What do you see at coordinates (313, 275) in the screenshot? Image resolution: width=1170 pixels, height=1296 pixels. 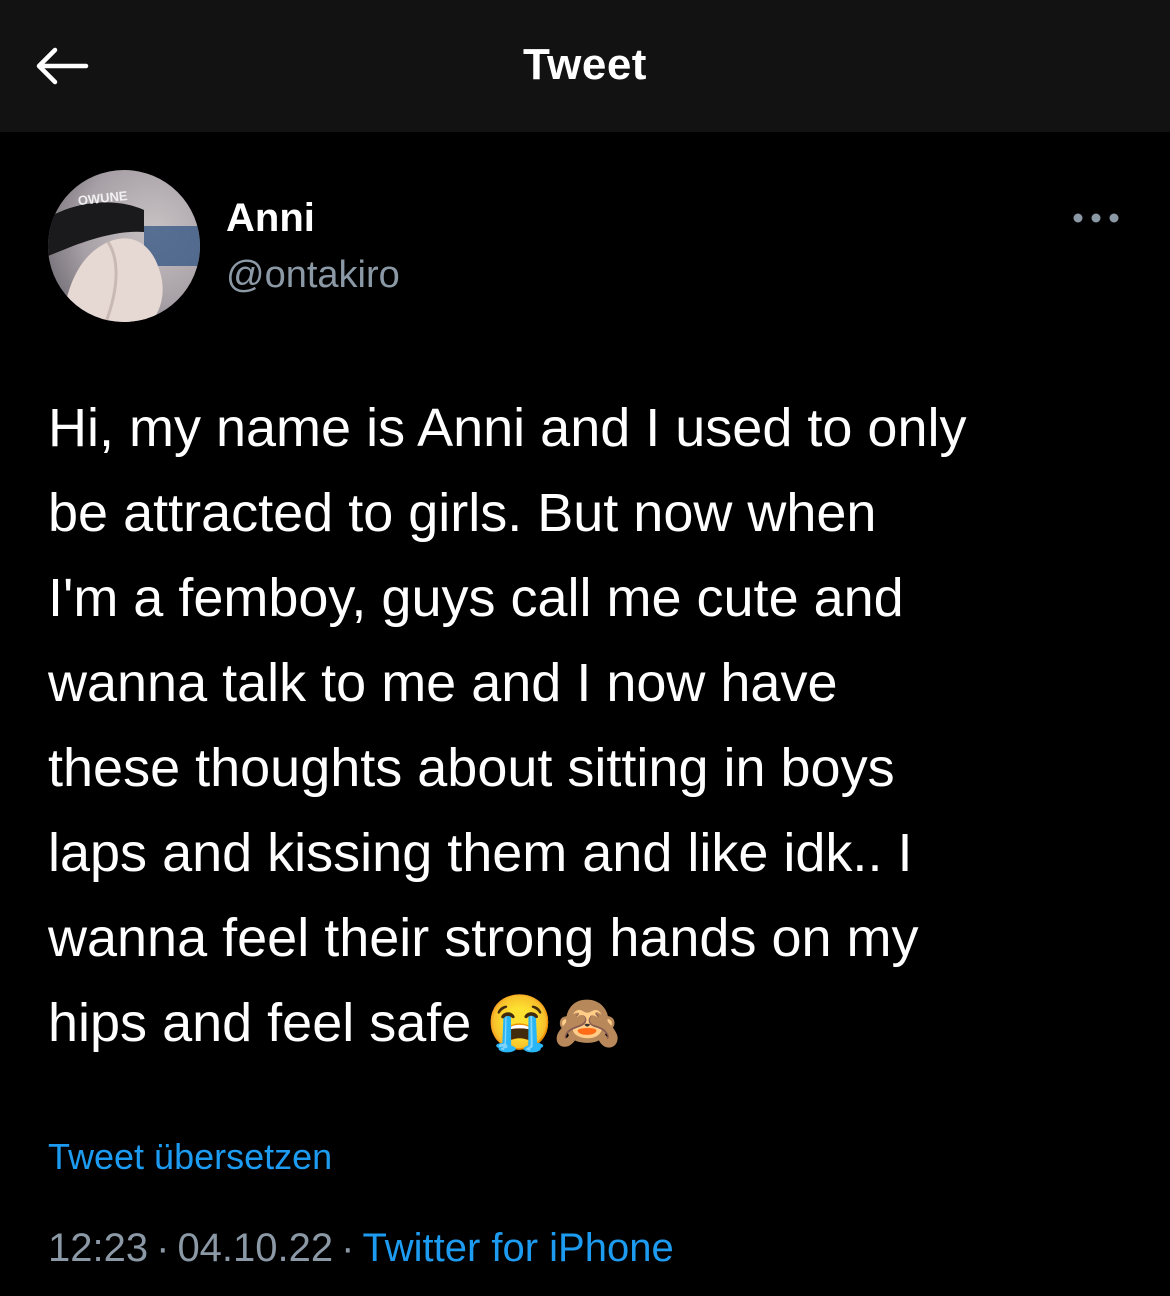 I see `author-handle: @ontakiro` at bounding box center [313, 275].